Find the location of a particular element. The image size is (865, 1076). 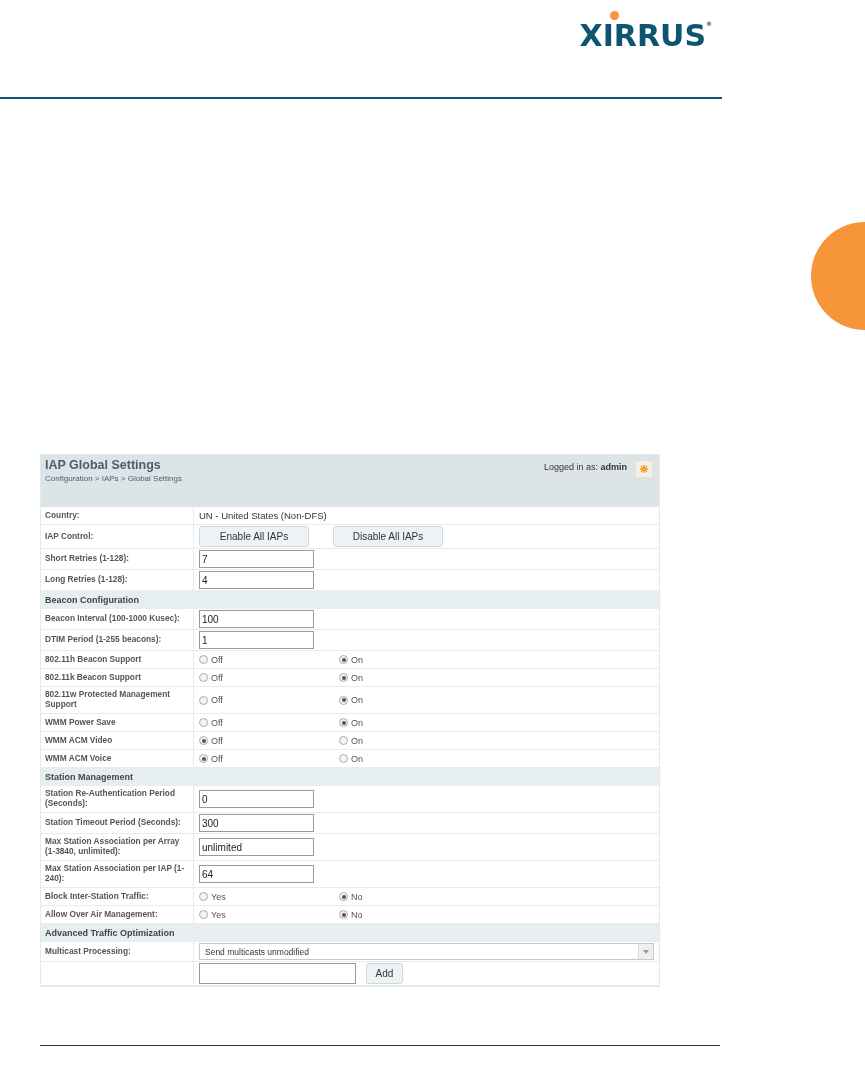

page-title: IAP Global Settings is located at coordinates (103, 465).